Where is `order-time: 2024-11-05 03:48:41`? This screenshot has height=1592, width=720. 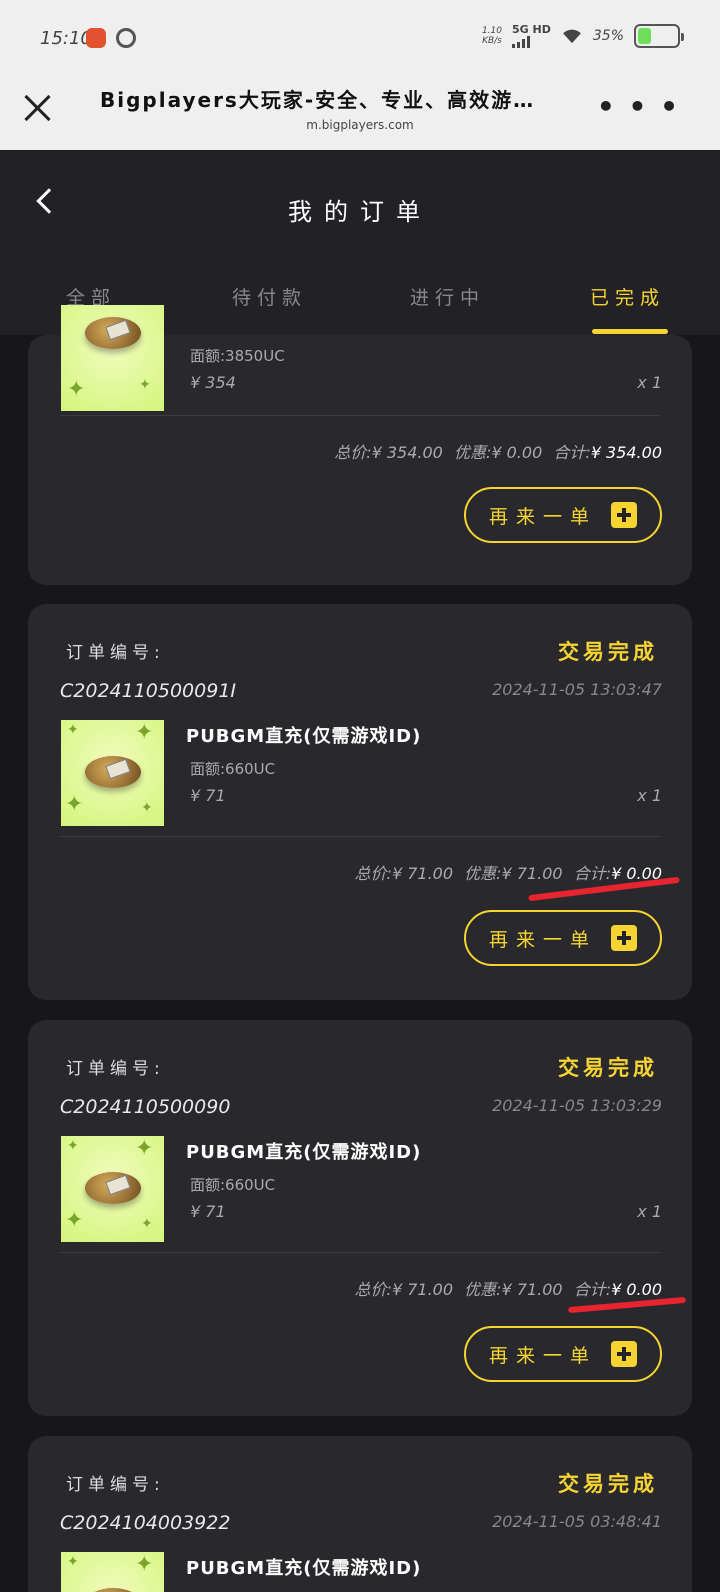 order-time: 2024-11-05 03:48:41 is located at coordinates (577, 1521).